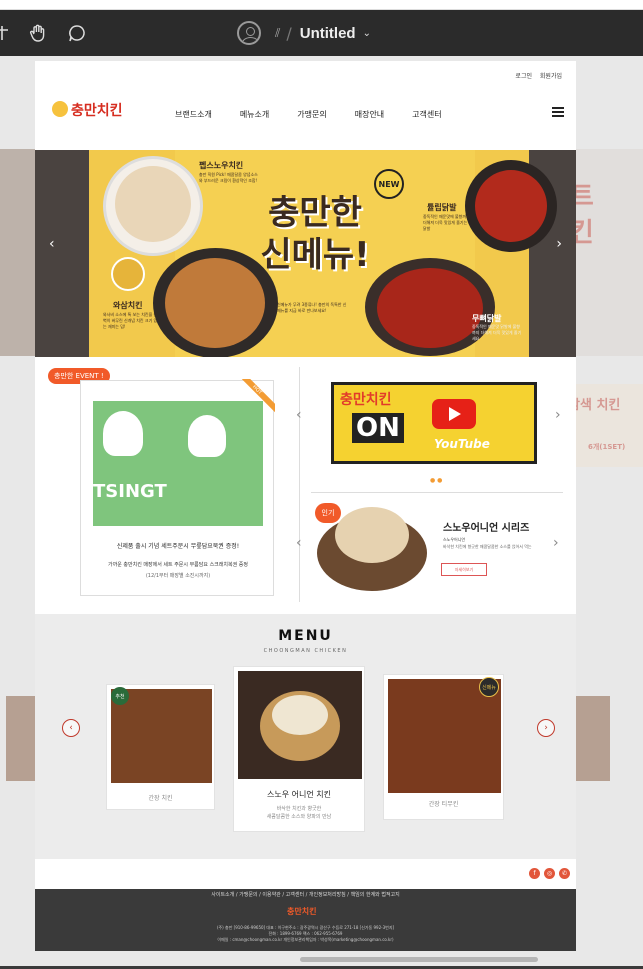 Image resolution: width=643 pixels, height=969 pixels. Describe the element at coordinates (454, 539) in the screenshot. I see `popular-sub1: 스노우어니언` at that location.